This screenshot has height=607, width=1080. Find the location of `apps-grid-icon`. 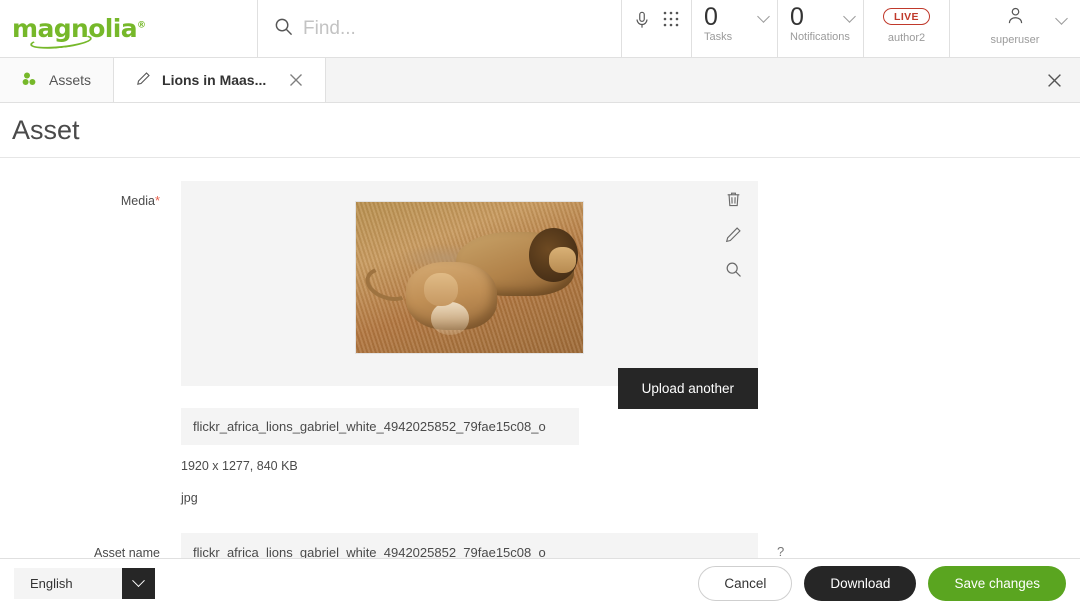

apps-grid-icon is located at coordinates (671, 21).